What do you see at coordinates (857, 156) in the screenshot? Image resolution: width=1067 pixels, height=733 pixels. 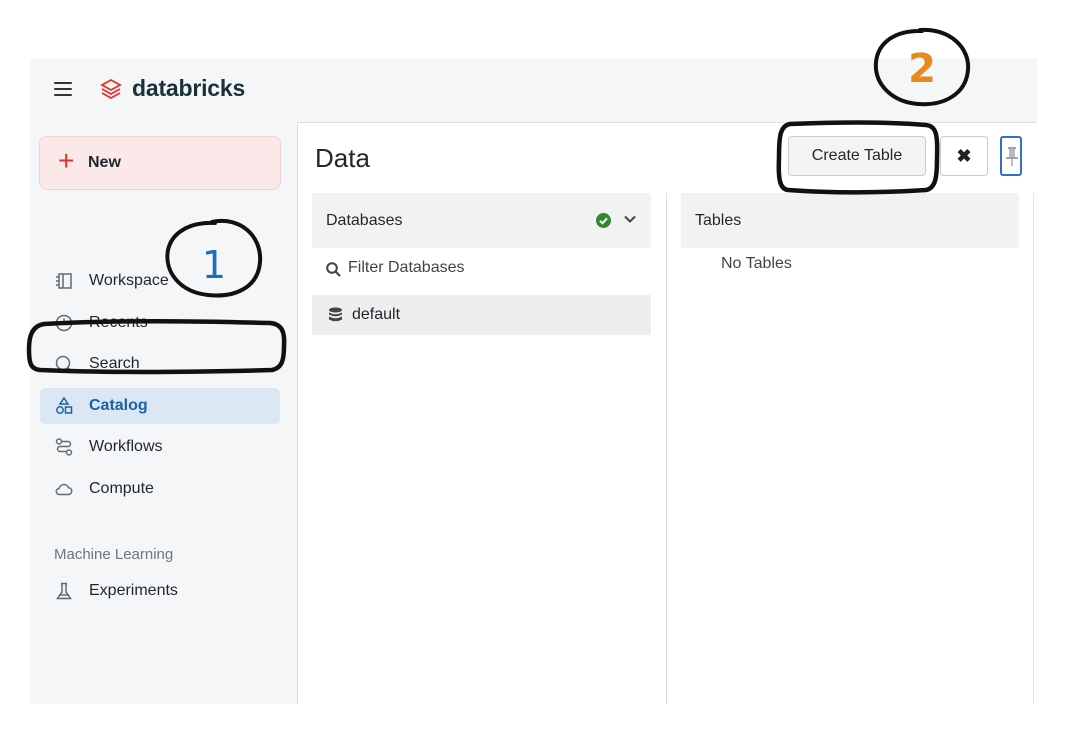 I see `create-table-button: Create Table` at bounding box center [857, 156].